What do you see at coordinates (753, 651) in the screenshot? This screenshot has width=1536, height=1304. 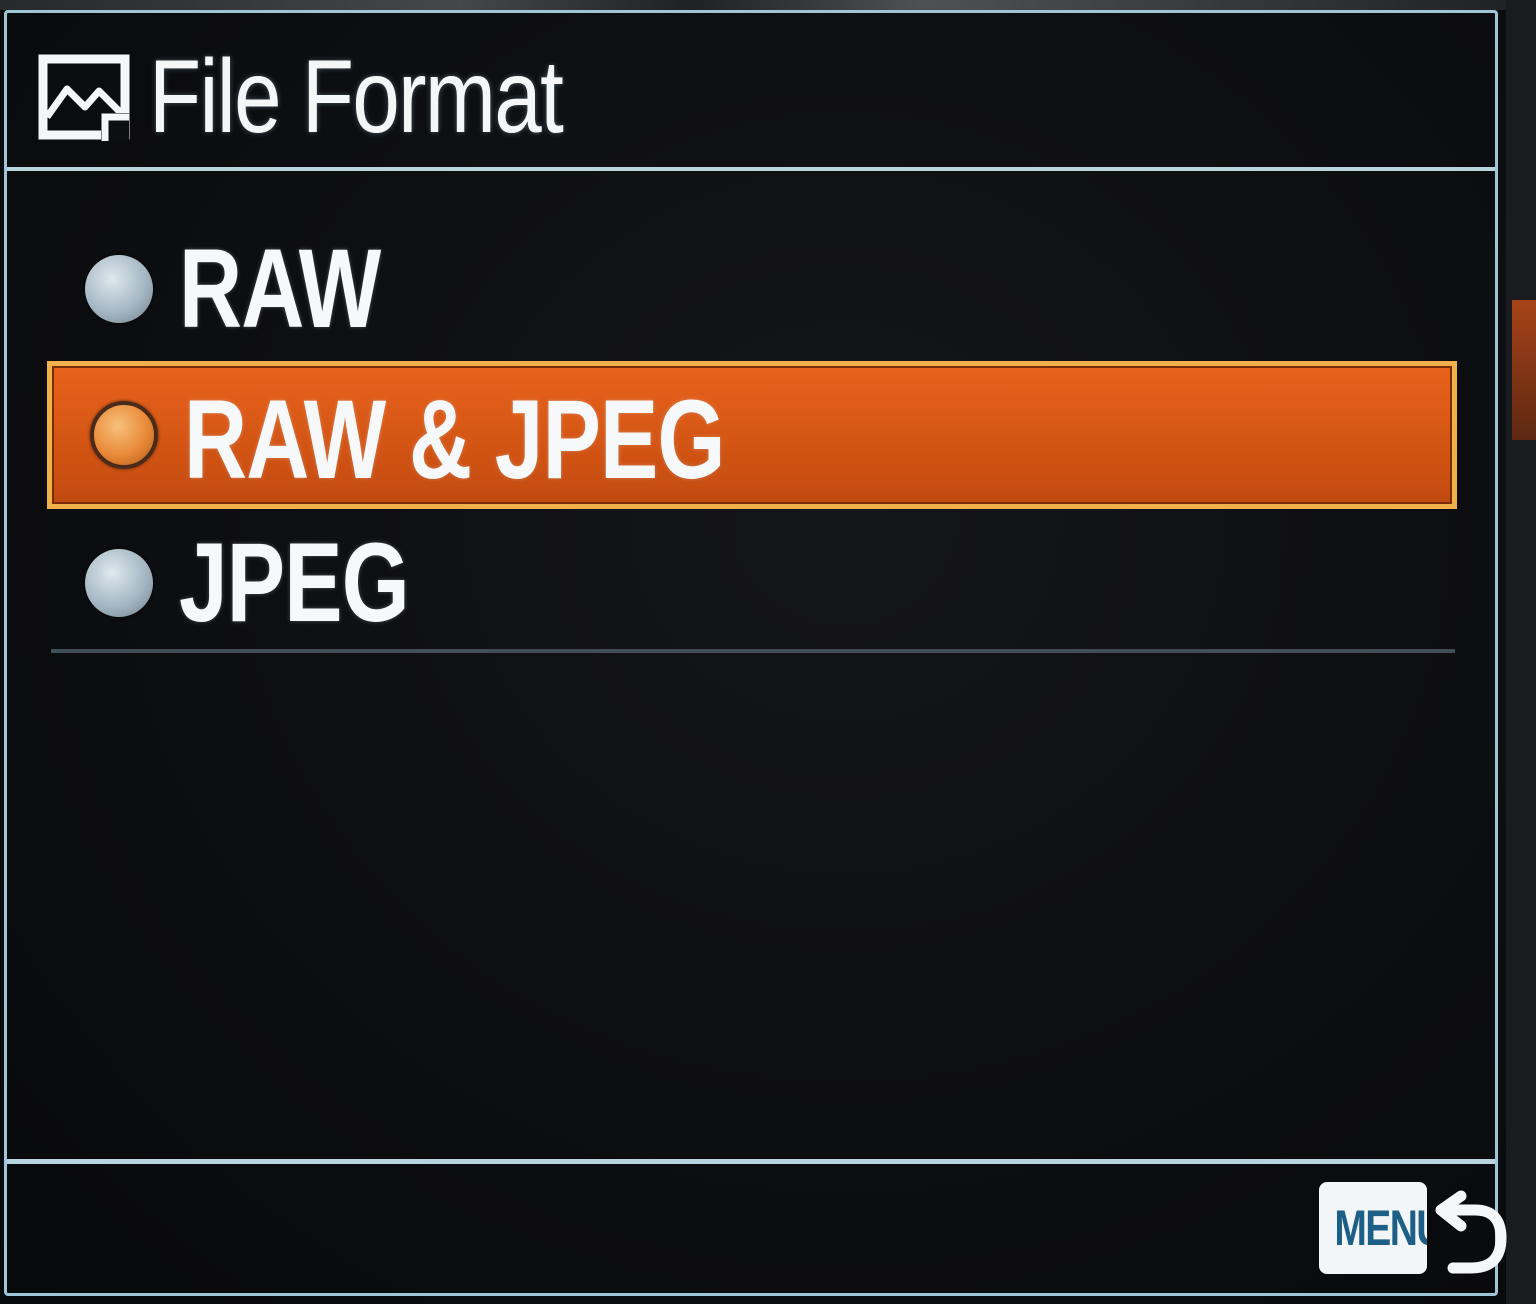 I see `options-divider` at bounding box center [753, 651].